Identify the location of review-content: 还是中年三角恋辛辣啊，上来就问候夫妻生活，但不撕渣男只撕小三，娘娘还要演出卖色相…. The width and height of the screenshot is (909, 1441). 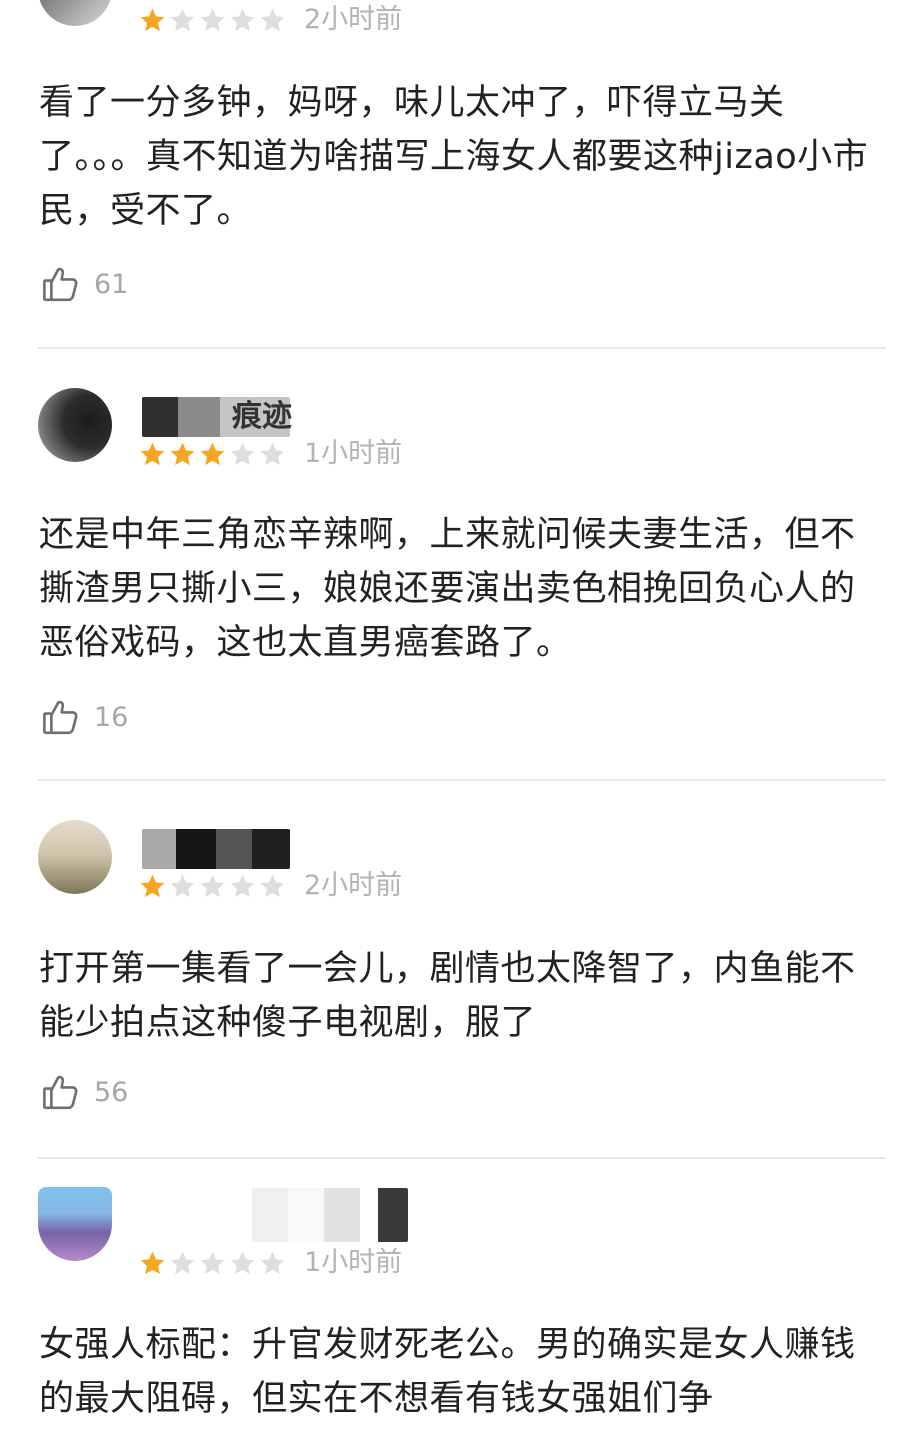
(447, 589).